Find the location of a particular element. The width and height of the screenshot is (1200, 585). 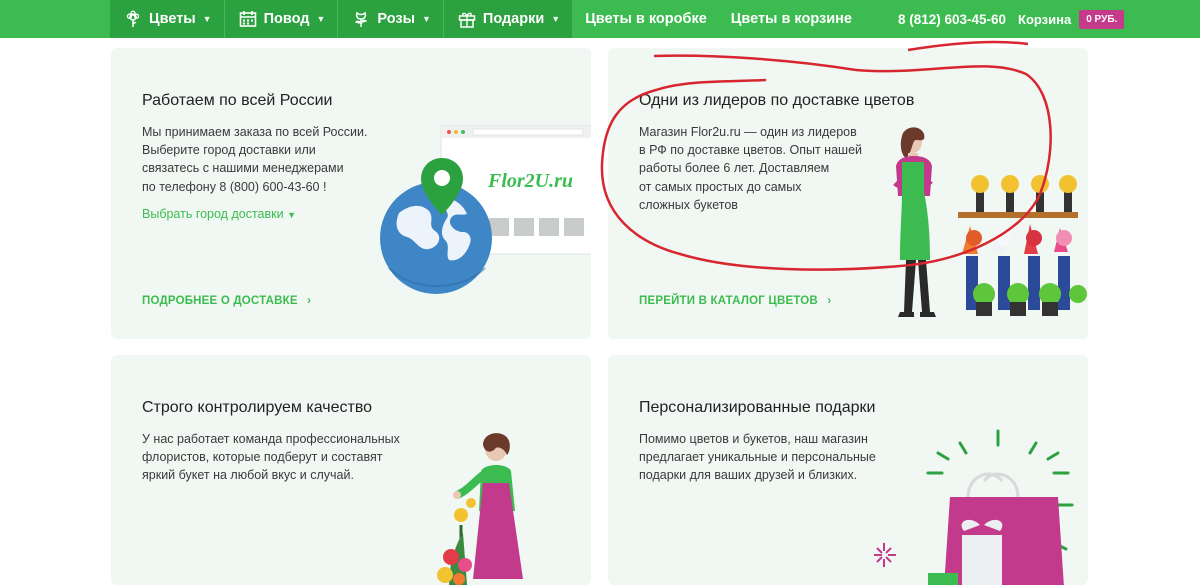

calendar-icon is located at coordinates (248, 19).